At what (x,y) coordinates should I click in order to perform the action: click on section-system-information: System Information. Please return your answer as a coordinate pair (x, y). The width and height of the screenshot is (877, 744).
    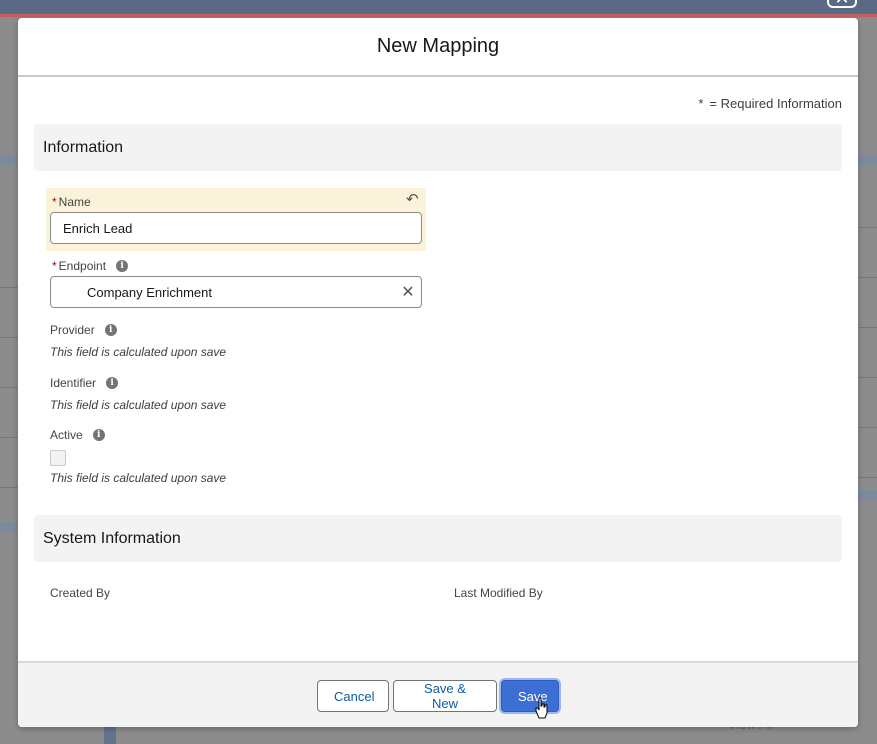
    Looking at the image, I should click on (438, 538).